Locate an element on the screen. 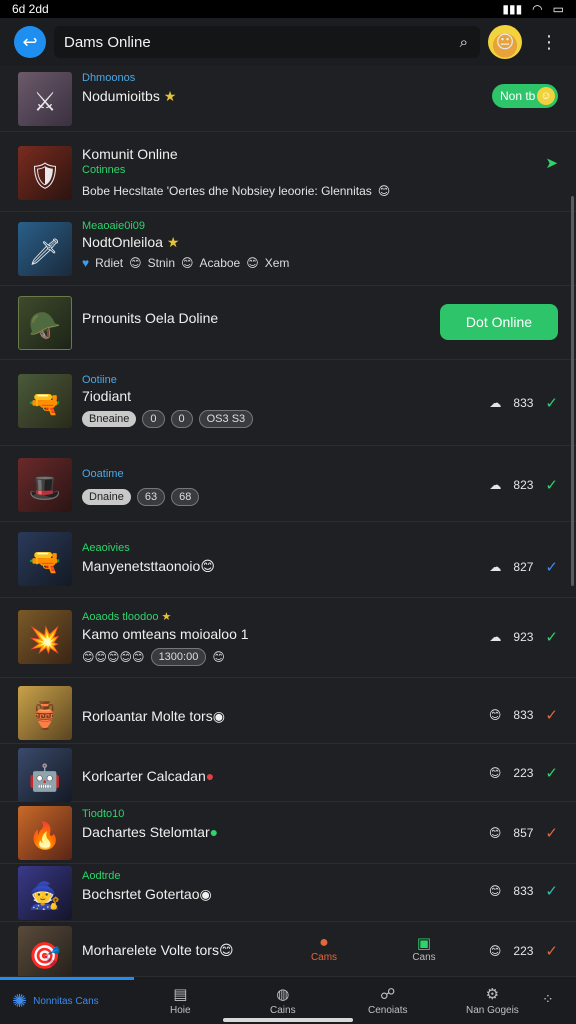 This screenshot has height=1024, width=576. online-toggle: Non tb ☺ is located at coordinates (525, 96).